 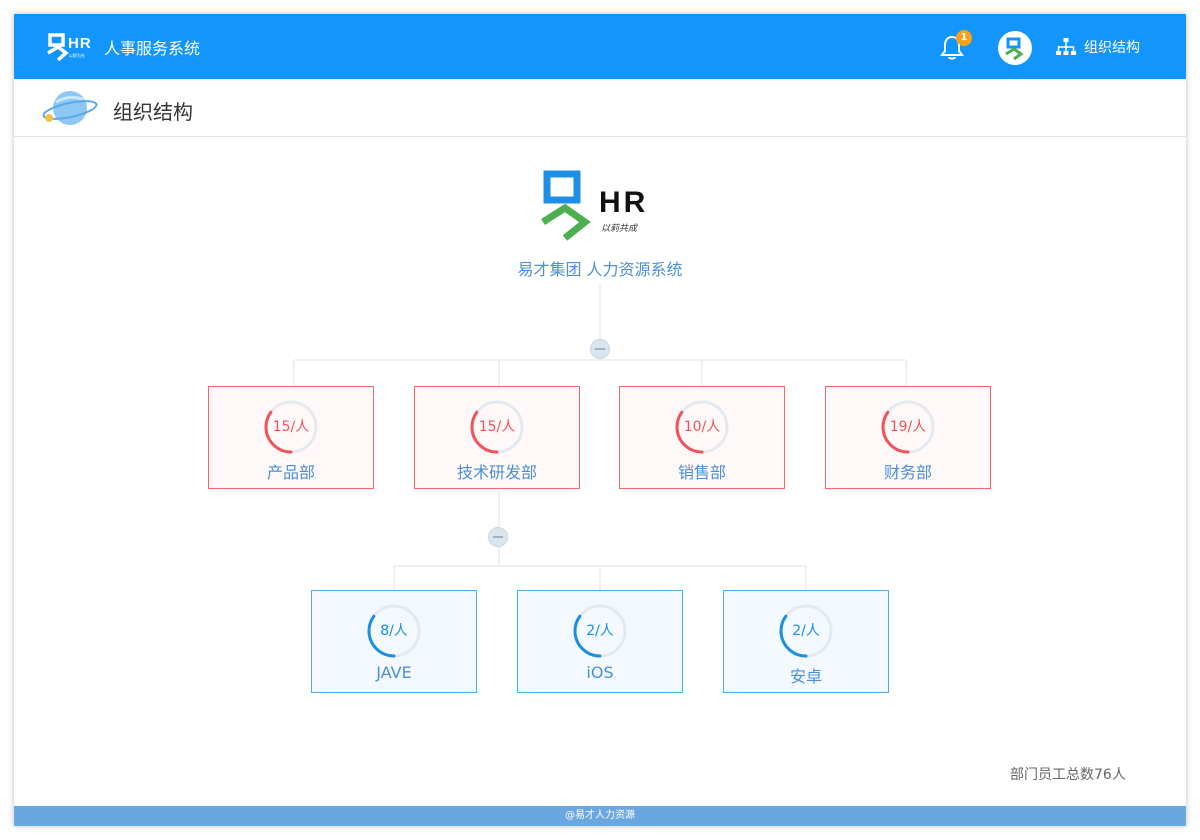 I want to click on dept-headcount-ring: 19/人, so click(x=908, y=427).